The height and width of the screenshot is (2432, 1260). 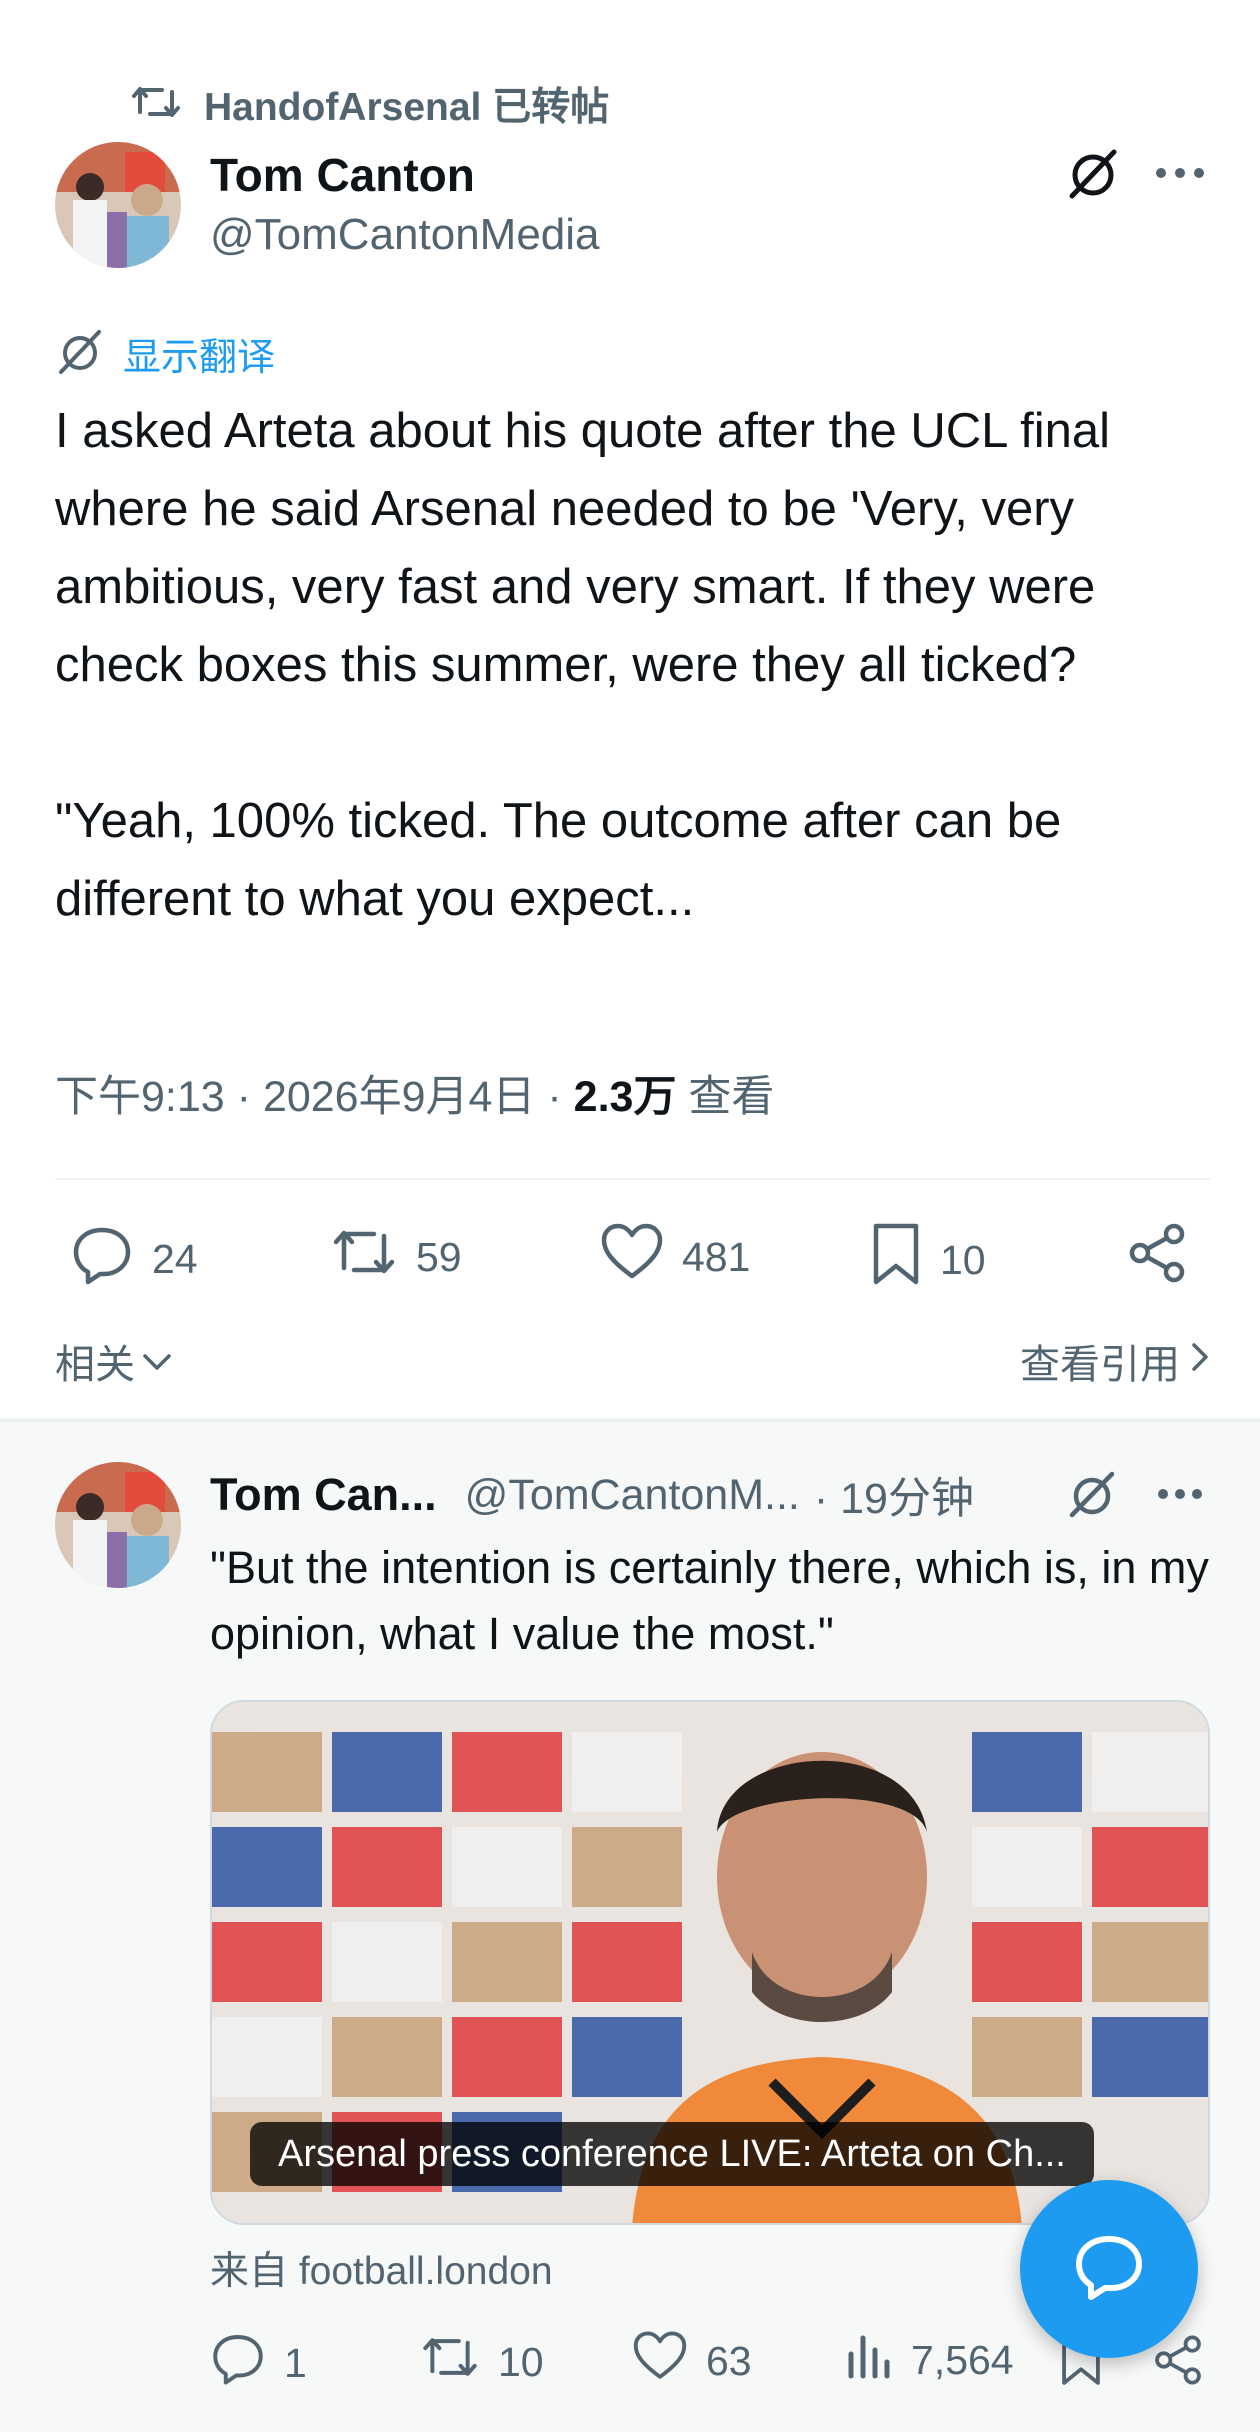 I want to click on reply-more-options-icon, so click(x=1180, y=1494).